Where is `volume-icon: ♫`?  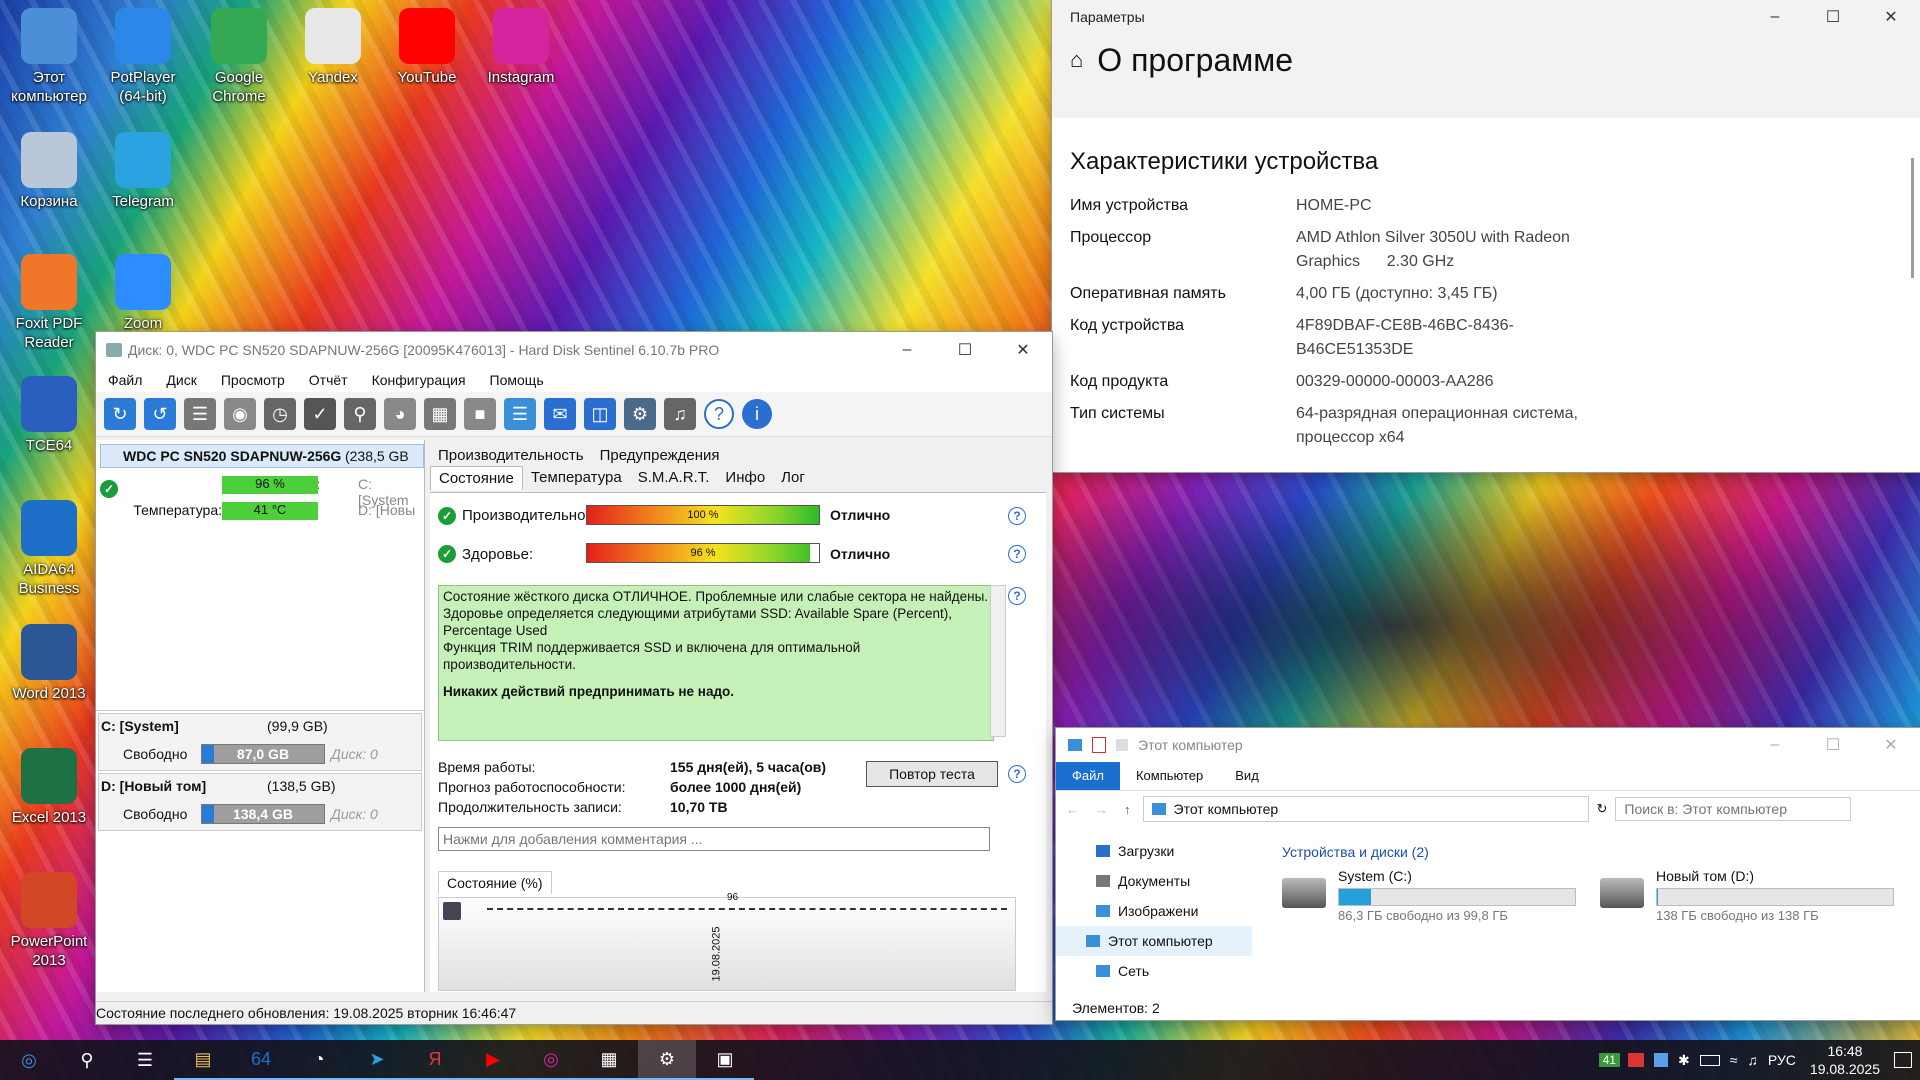 volume-icon: ♫ is located at coordinates (1752, 1060).